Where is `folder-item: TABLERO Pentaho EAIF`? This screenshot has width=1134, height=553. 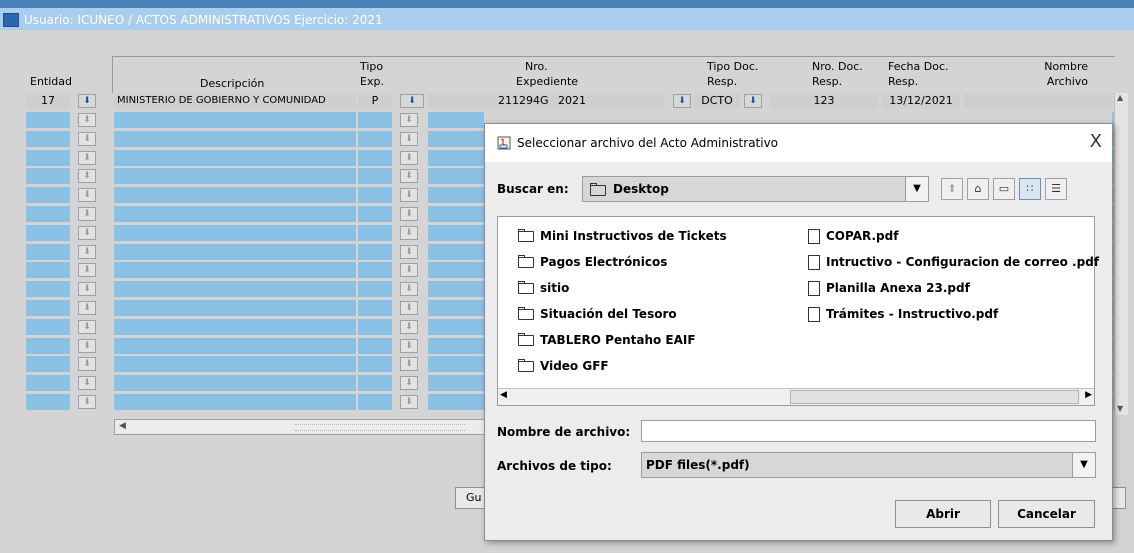 folder-item: TABLERO Pentaho EAIF is located at coordinates (607, 340).